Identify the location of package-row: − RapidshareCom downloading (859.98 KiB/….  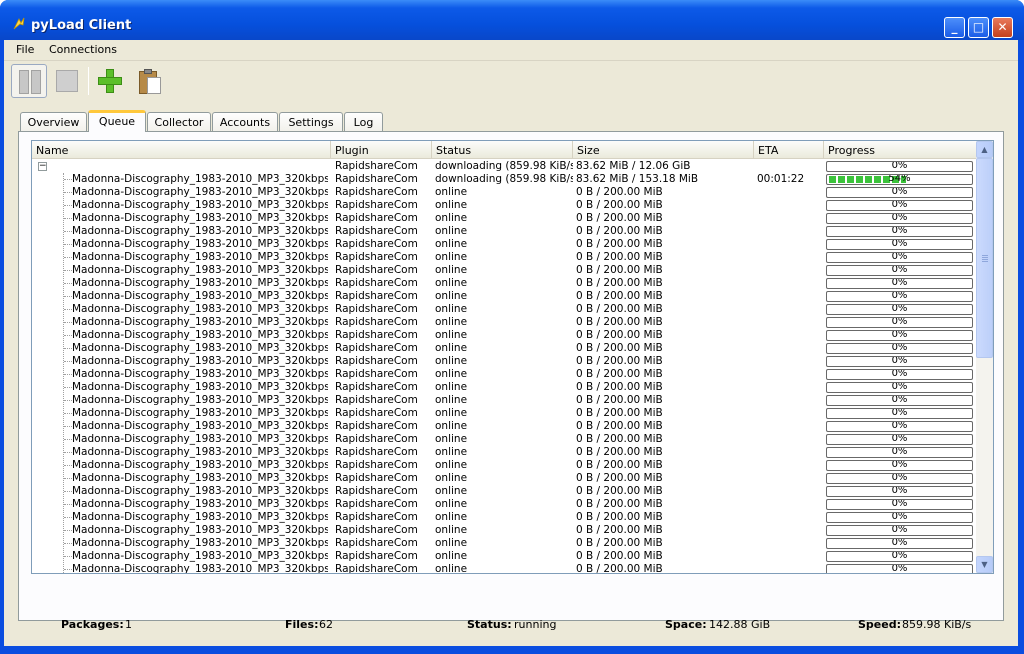
(504, 166).